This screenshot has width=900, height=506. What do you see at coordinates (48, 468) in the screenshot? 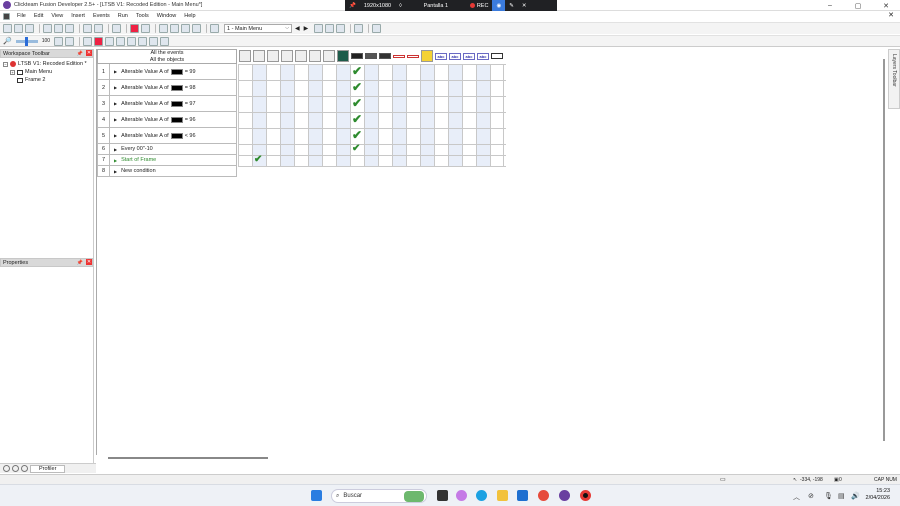
I see `tab-profiler: Profiler` at bounding box center [48, 468].